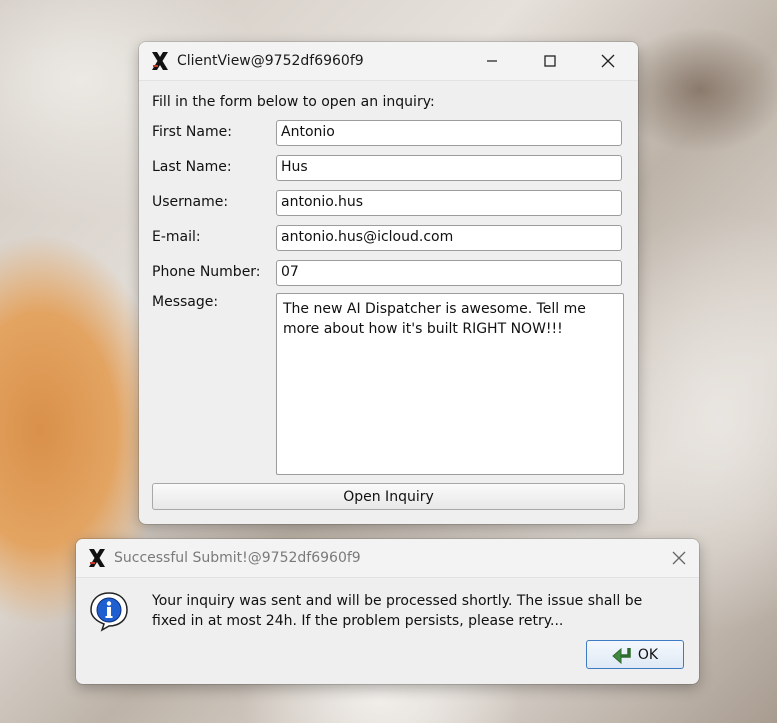  Describe the element at coordinates (388, 496) in the screenshot. I see `open-inquiry-button: Open Inquiry` at that location.